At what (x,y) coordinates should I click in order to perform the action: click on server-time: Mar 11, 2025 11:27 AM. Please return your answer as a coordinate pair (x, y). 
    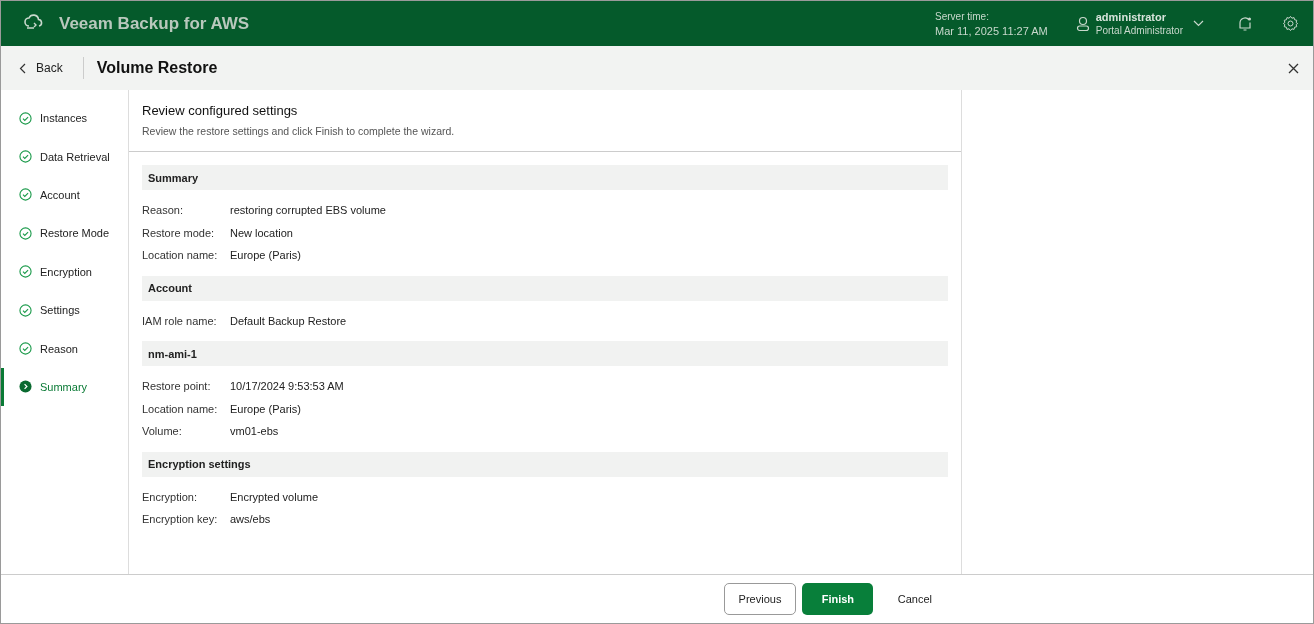
    Looking at the image, I should click on (991, 30).